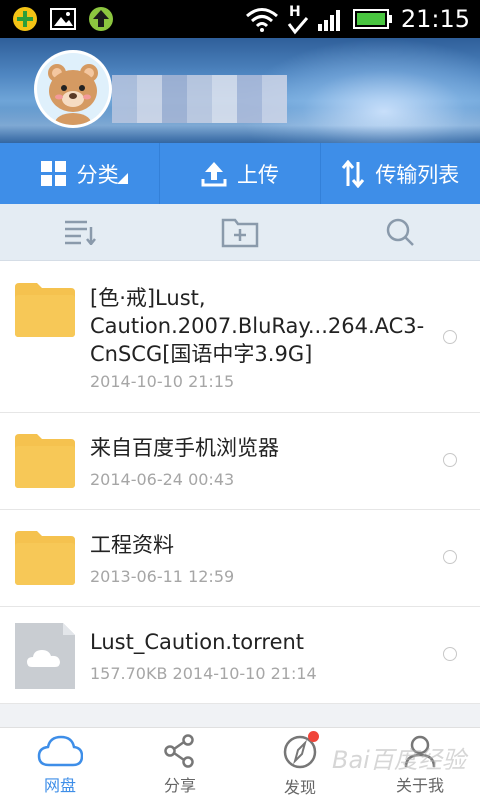 The height and width of the screenshot is (800, 480). What do you see at coordinates (240, 558) in the screenshot?
I see `file-row: 工程资料 2013-06-11 12:59` at bounding box center [240, 558].